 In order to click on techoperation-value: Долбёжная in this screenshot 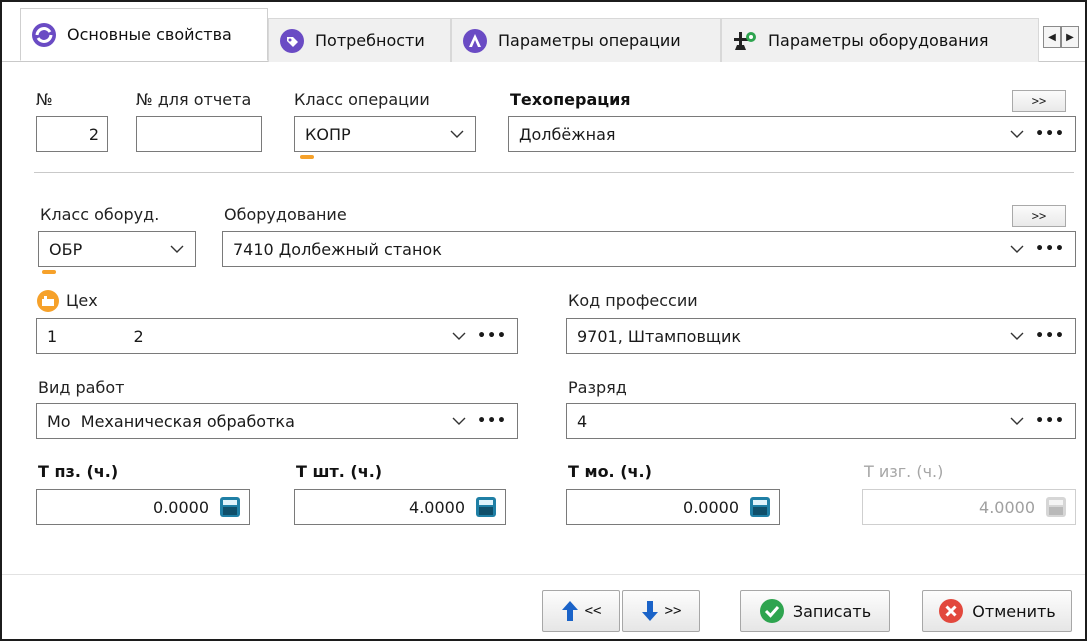, I will do `click(567, 134)`.